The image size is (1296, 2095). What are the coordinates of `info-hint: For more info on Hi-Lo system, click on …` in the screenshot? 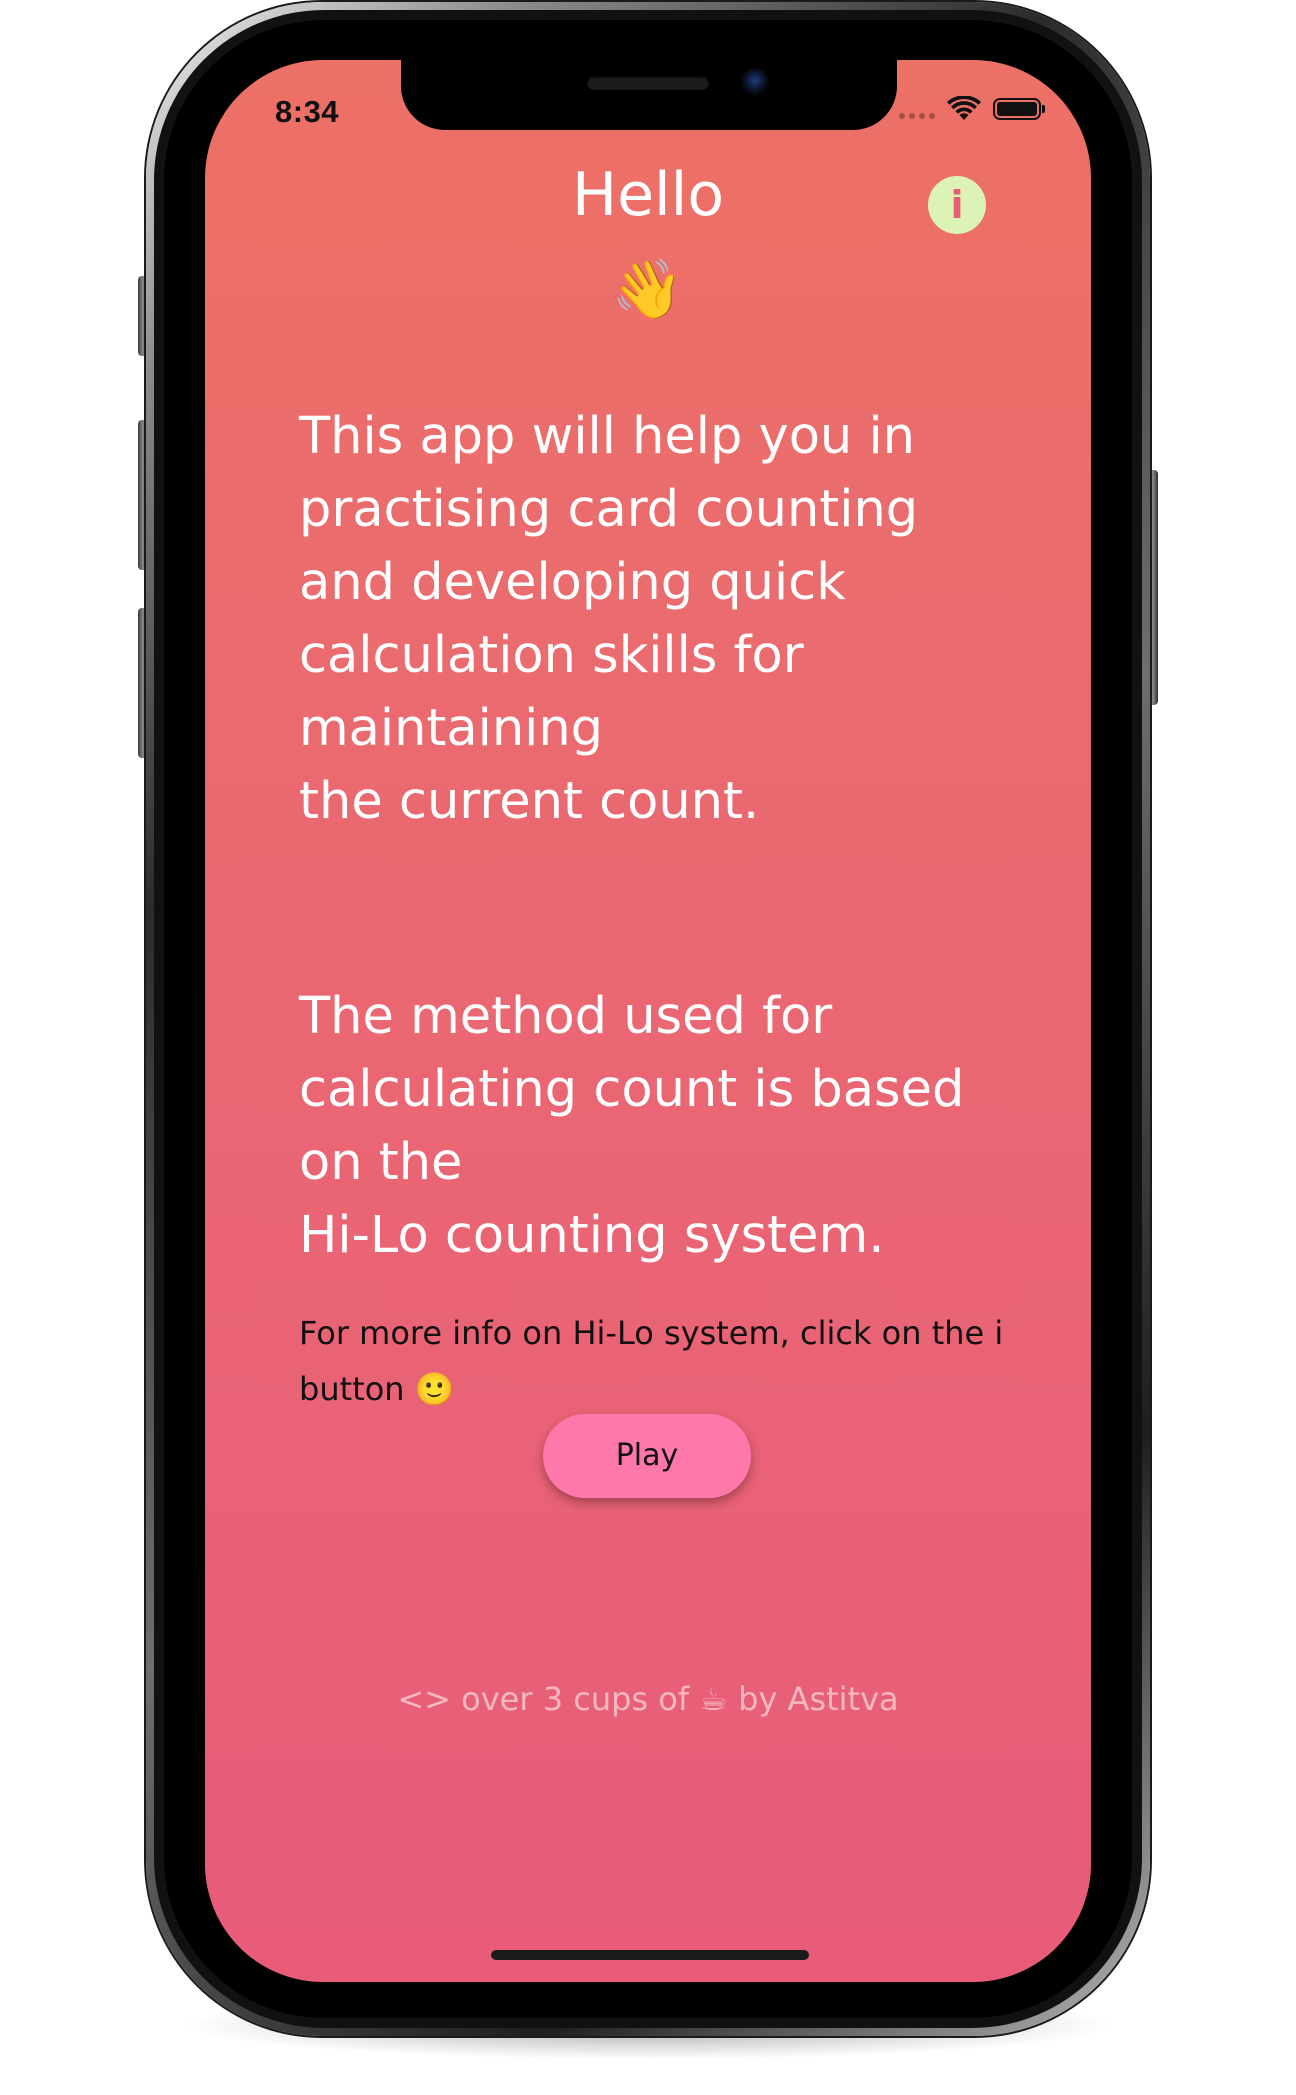 It's located at (651, 1361).